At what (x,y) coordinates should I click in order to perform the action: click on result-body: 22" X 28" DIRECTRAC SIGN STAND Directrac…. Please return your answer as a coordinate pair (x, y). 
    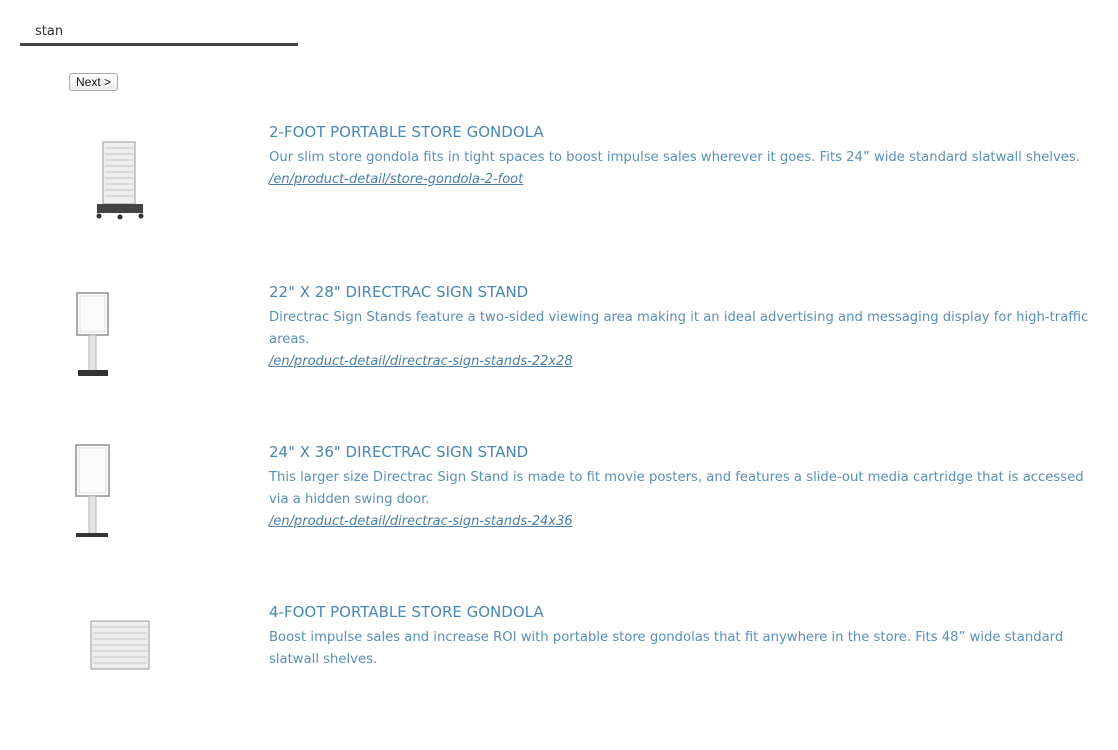
    Looking at the image, I should click on (686, 327).